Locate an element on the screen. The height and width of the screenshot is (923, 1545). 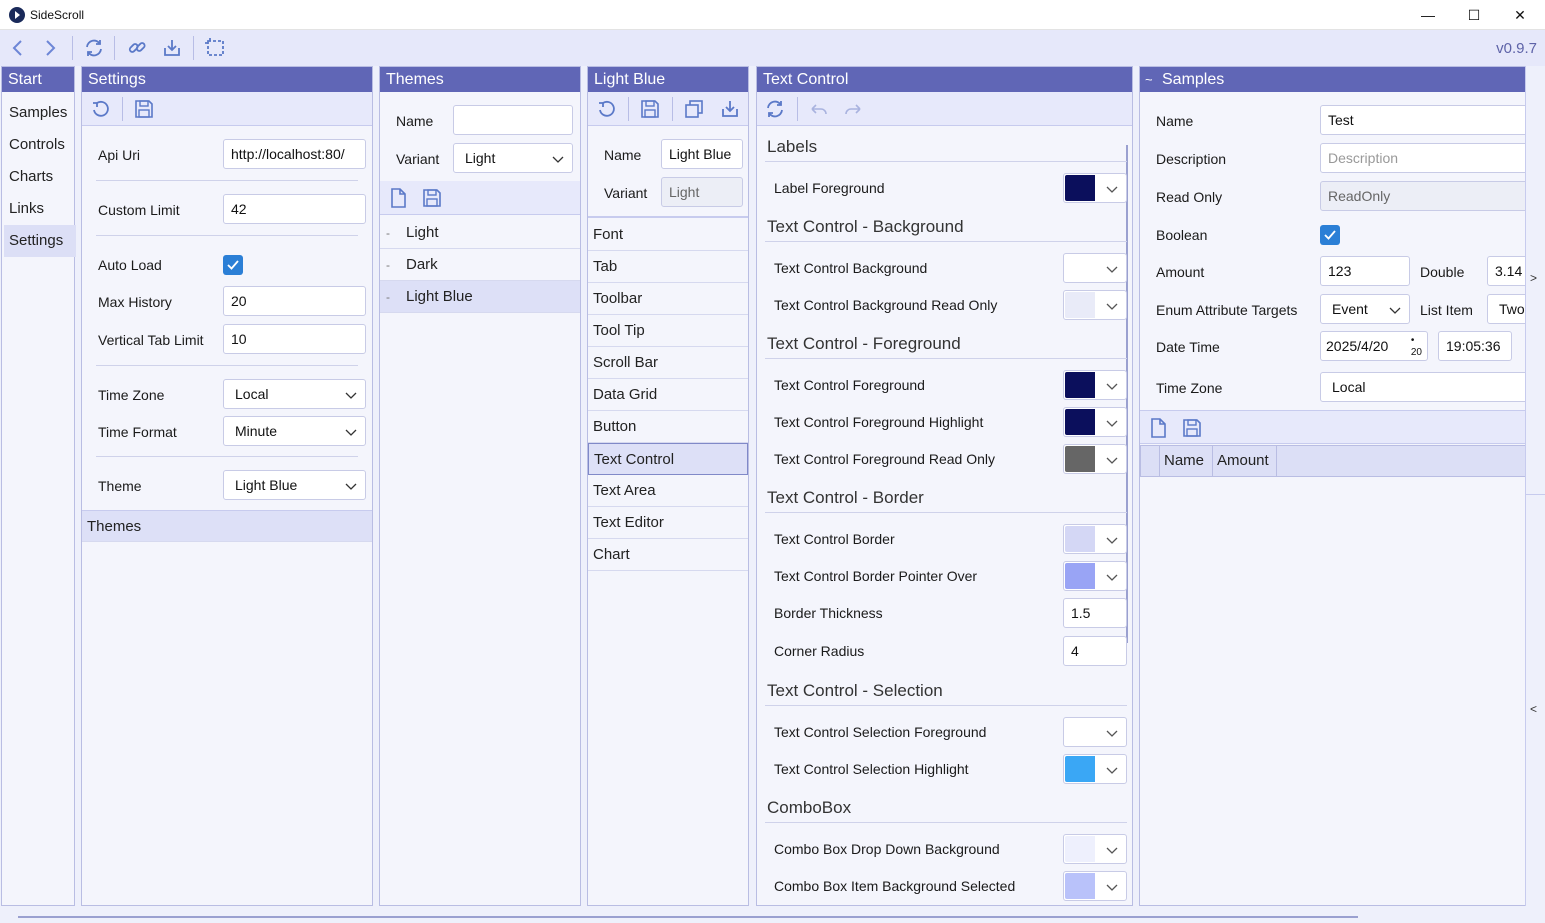
cb-item-bg-sel-color-picker is located at coordinates (1095, 886).